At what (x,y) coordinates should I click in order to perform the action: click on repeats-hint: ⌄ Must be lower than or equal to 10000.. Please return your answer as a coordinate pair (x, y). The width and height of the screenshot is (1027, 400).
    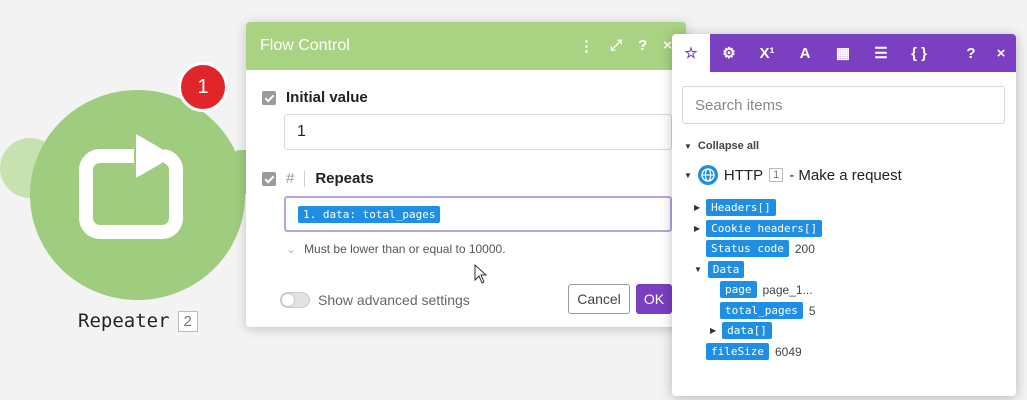
    Looking at the image, I should click on (396, 249).